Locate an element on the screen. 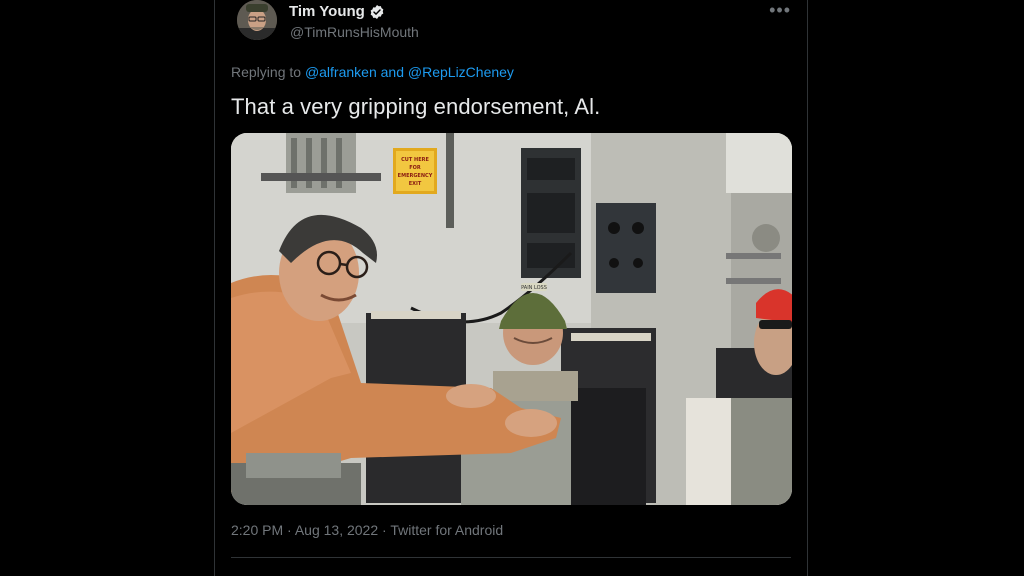  more-horizontal-icon: ••• is located at coordinates (780, 10).